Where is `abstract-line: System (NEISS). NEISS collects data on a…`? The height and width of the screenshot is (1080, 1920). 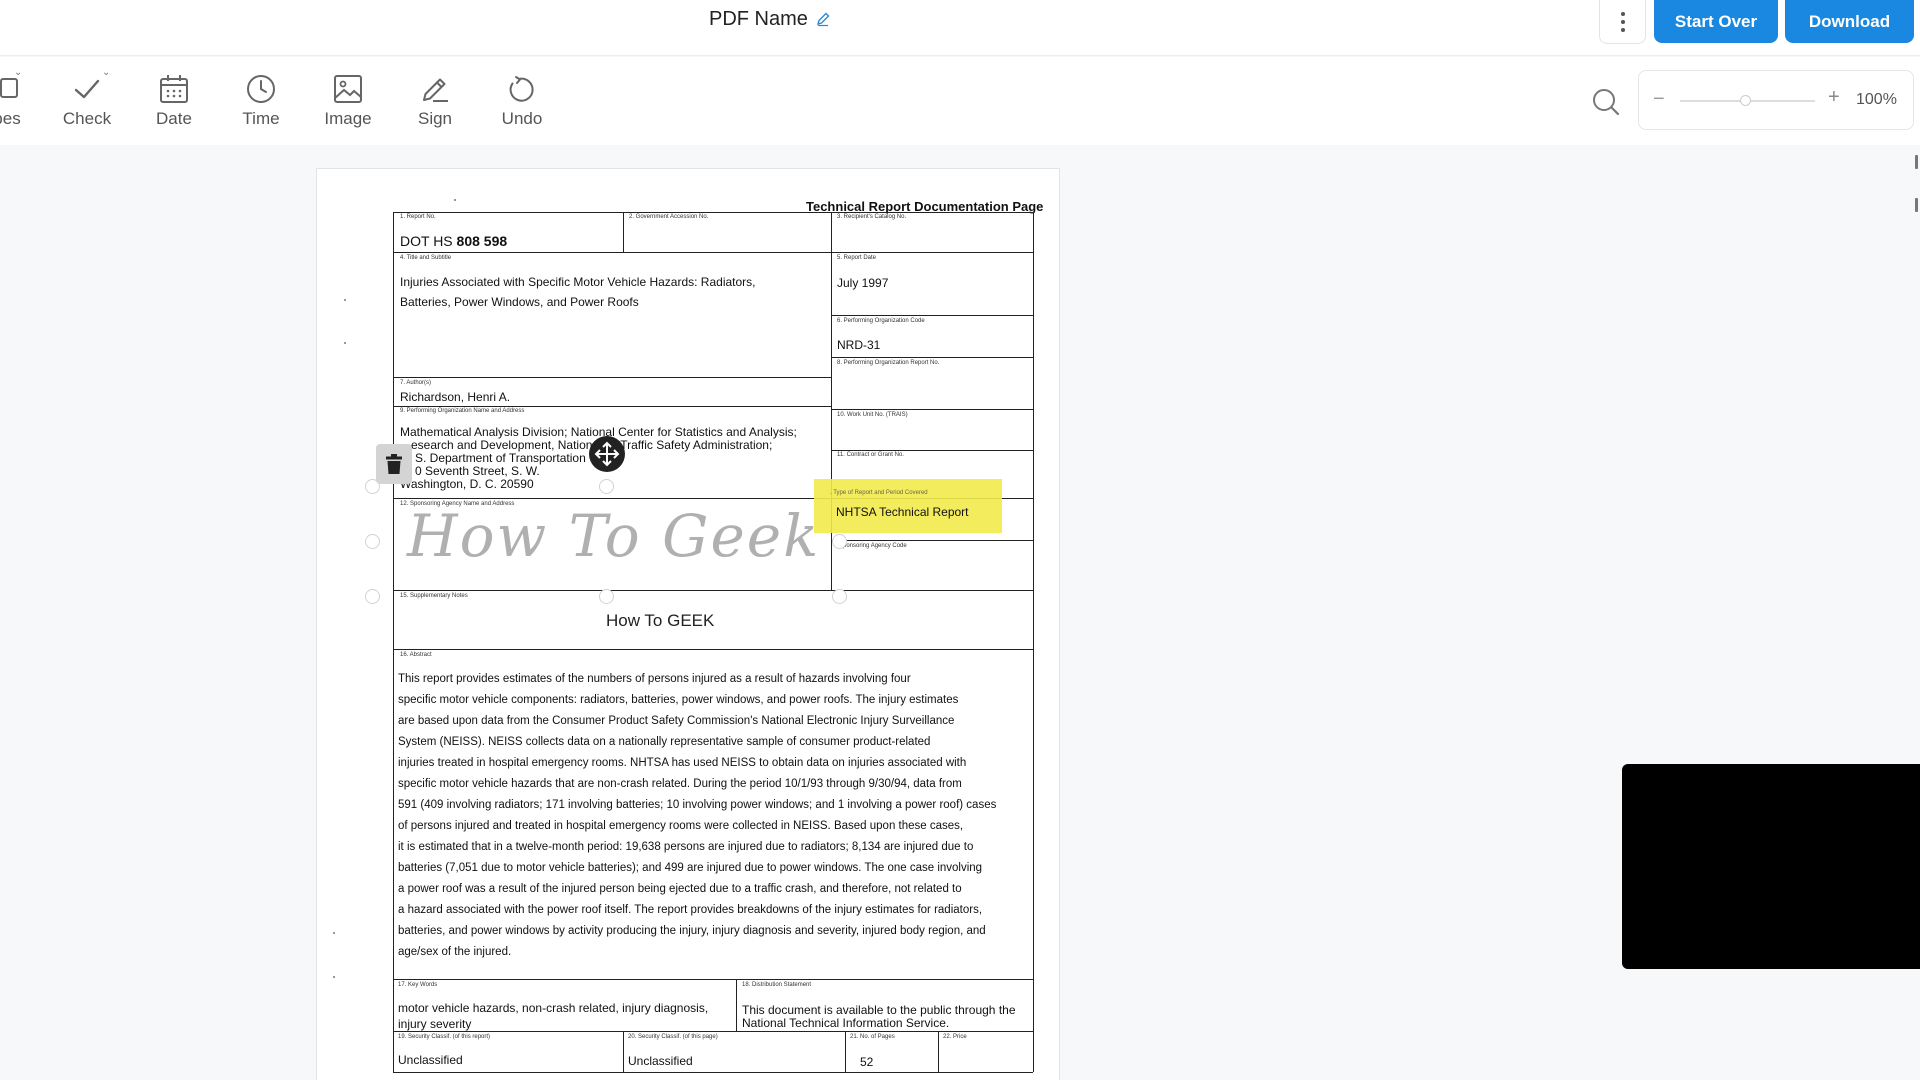 abstract-line: System (NEISS). NEISS collects data on a… is located at coordinates (664, 742).